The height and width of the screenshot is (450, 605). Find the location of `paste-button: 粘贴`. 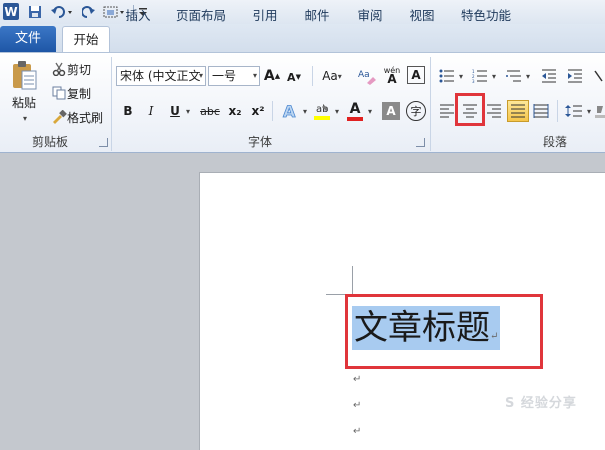

paste-button: 粘贴 is located at coordinates (24, 102).